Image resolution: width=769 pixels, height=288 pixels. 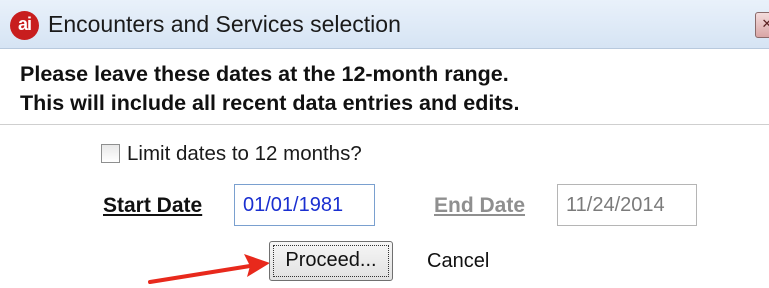 What do you see at coordinates (110, 153) in the screenshot?
I see `limit-dates-checkbox` at bounding box center [110, 153].